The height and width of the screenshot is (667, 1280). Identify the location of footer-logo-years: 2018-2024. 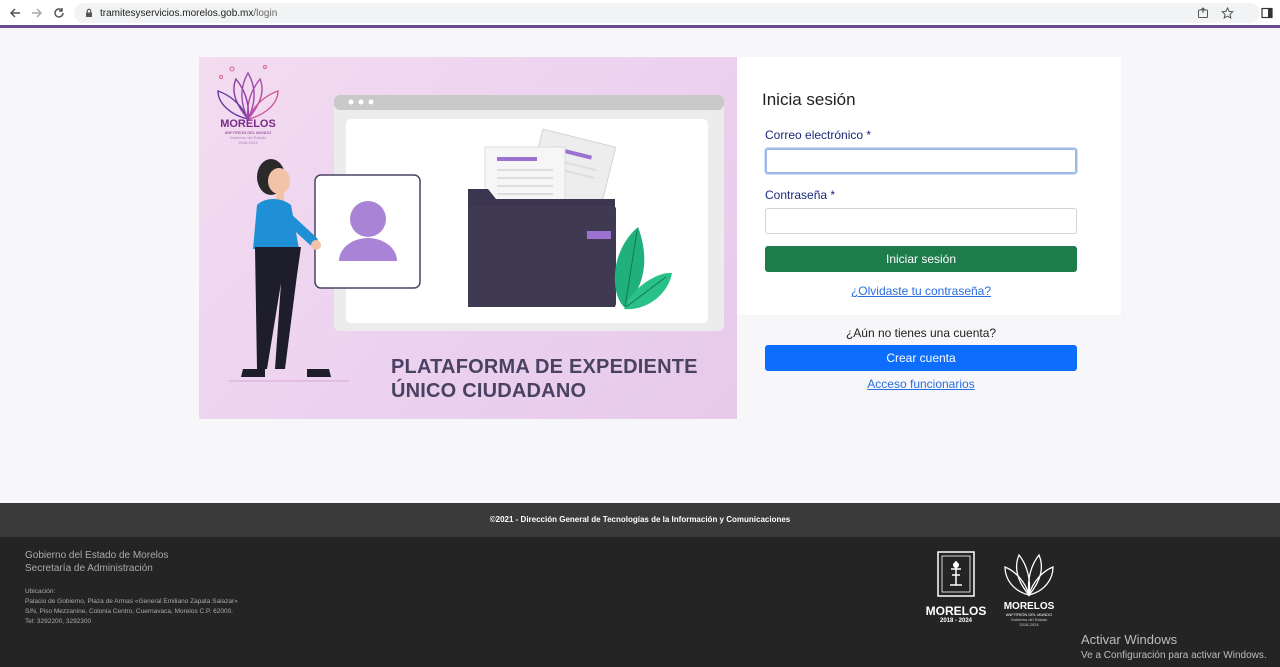
(1029, 624).